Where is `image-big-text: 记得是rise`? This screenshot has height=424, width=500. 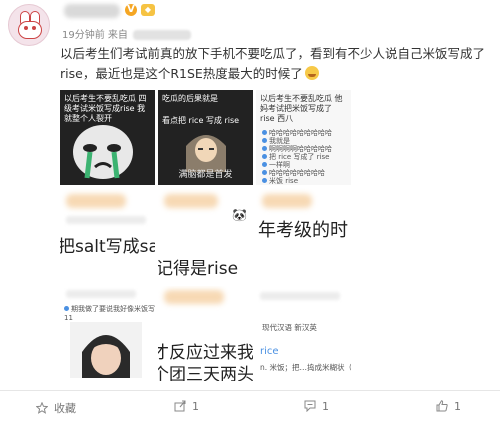
image-big-text: 记得是rise is located at coordinates (198, 269).